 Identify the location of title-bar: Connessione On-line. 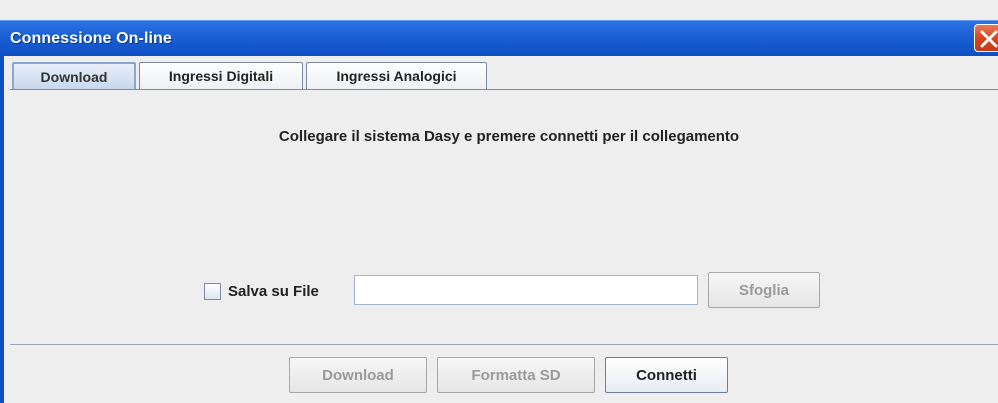
(499, 38).